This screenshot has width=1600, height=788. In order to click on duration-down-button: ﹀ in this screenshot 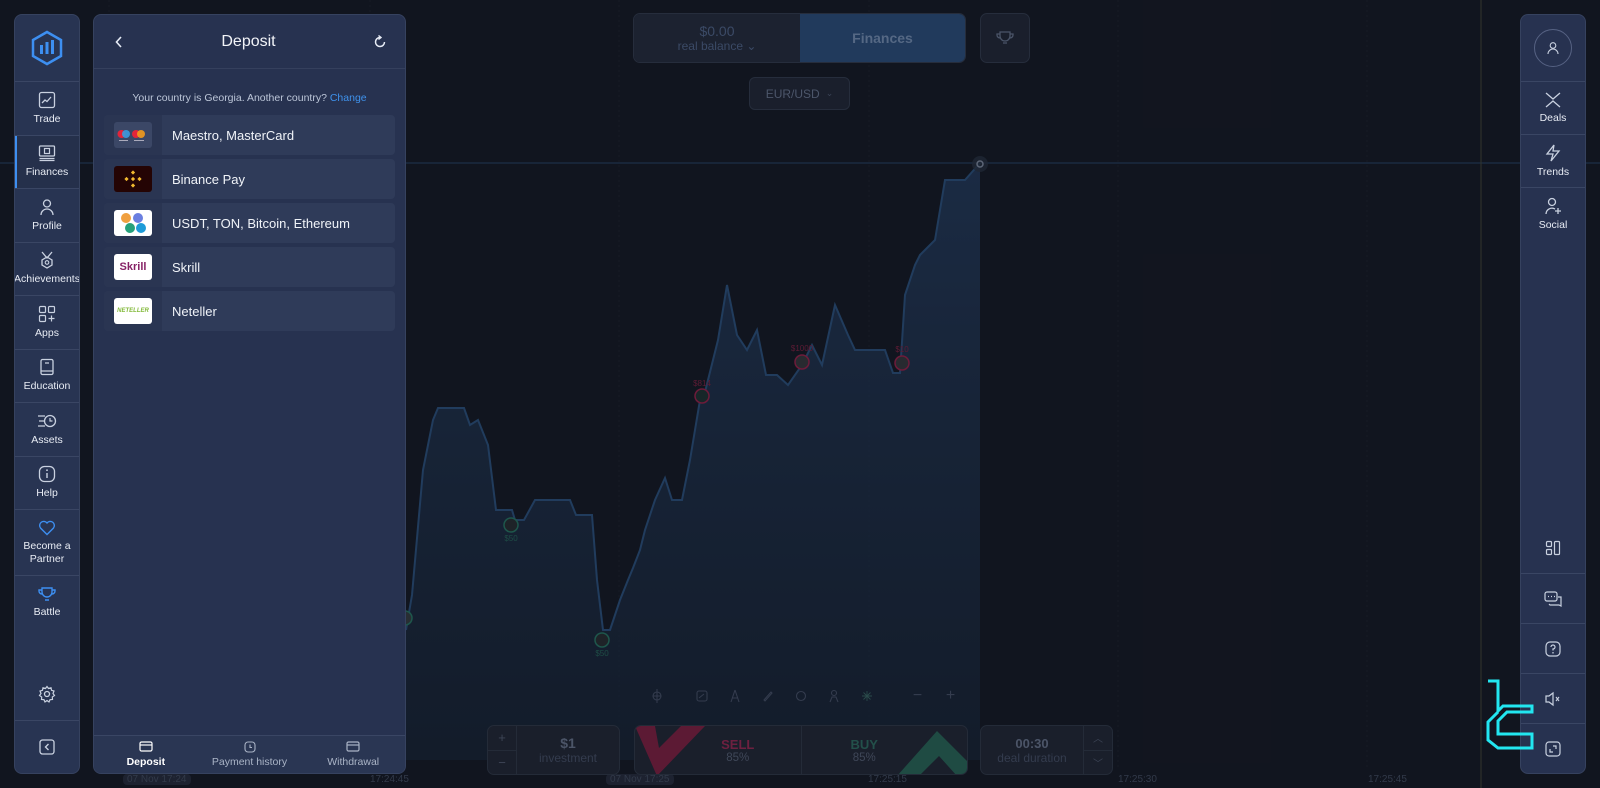, I will do `click(1098, 763)`.